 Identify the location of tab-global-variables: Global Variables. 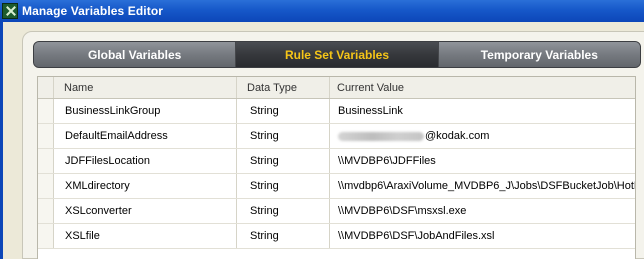
(135, 54).